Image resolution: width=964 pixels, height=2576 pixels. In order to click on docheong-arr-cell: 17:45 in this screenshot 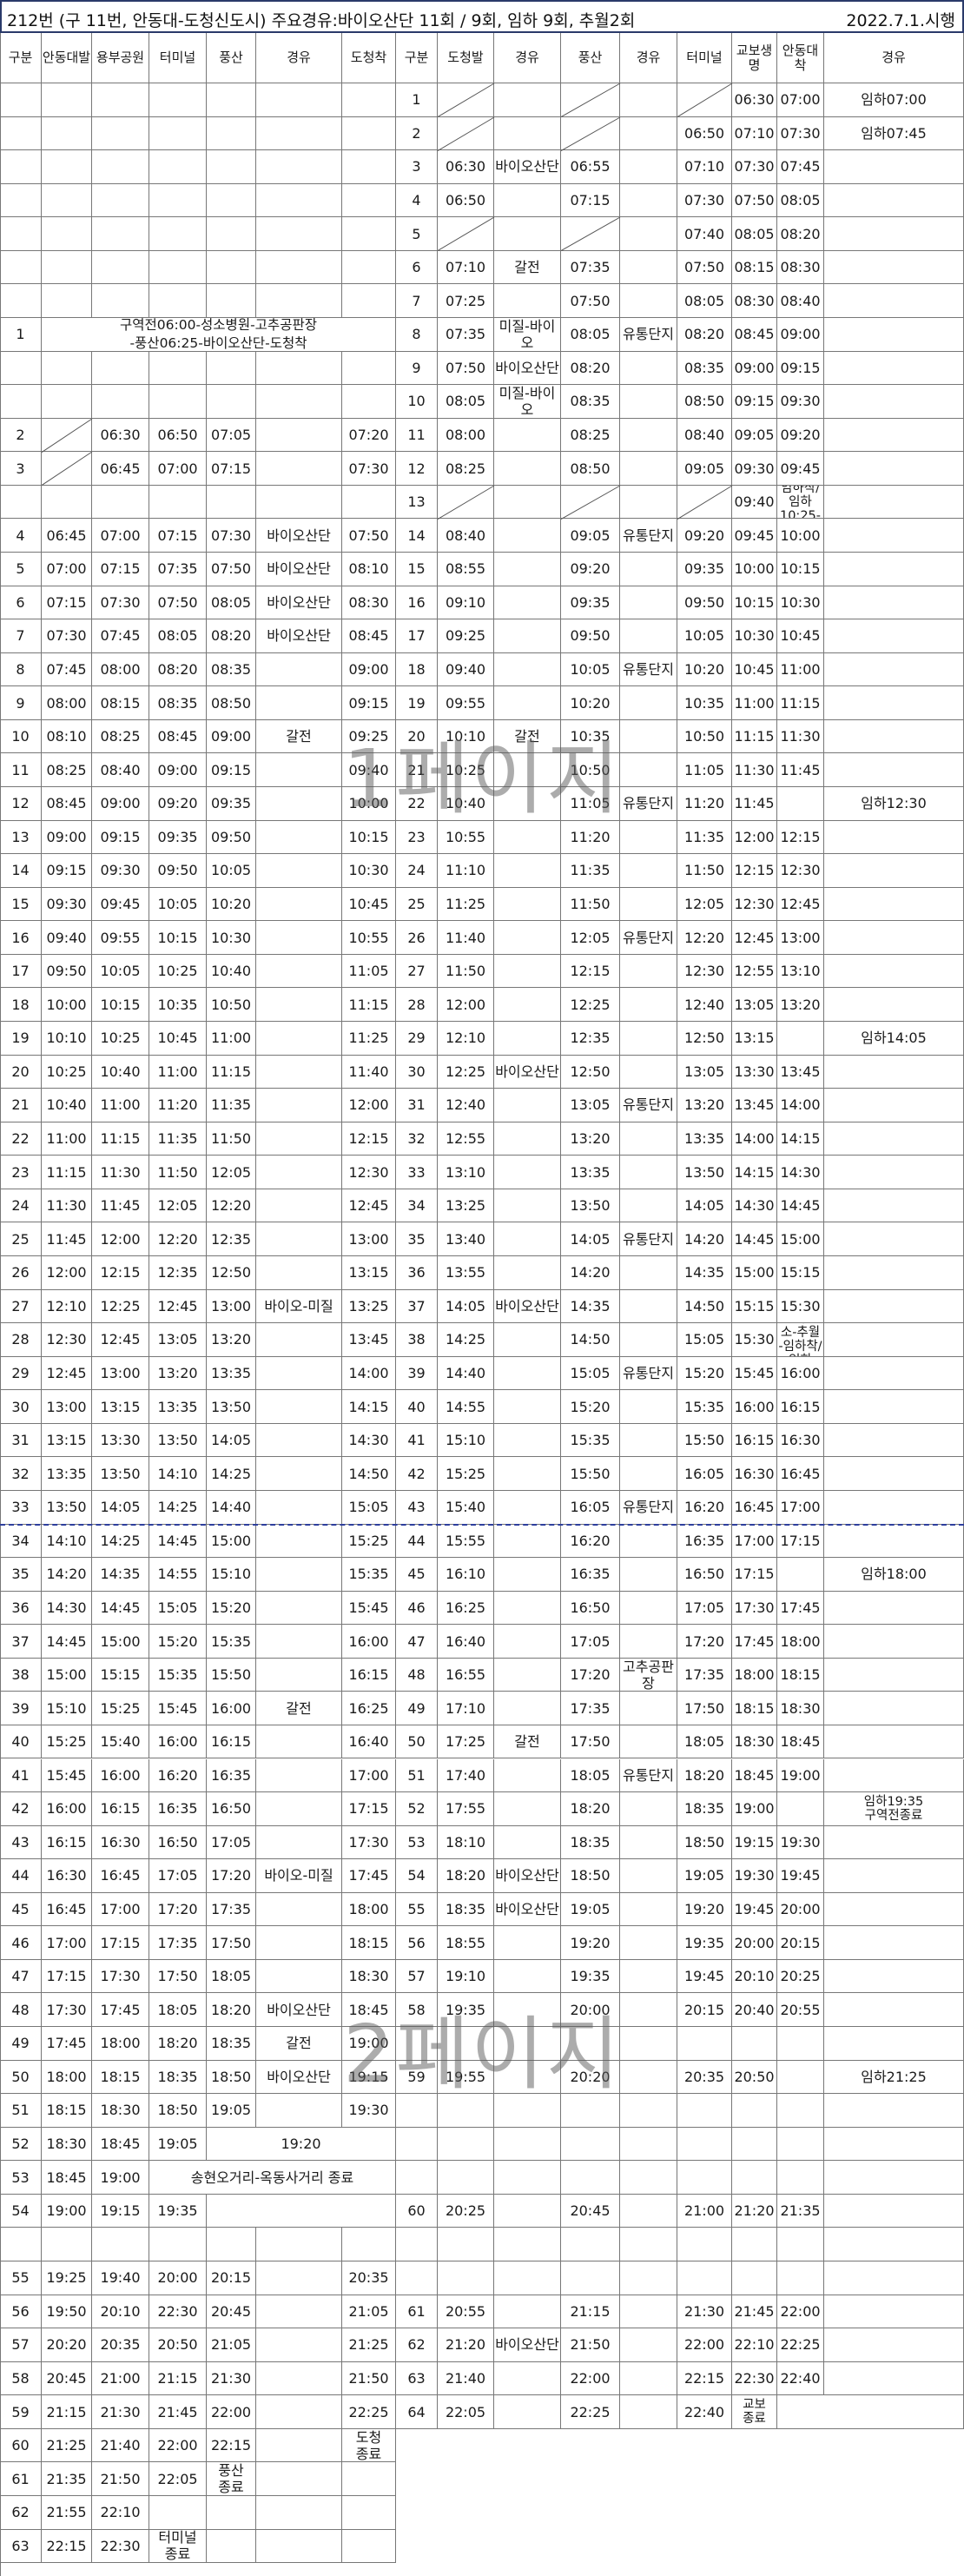, I will do `click(369, 1876)`.